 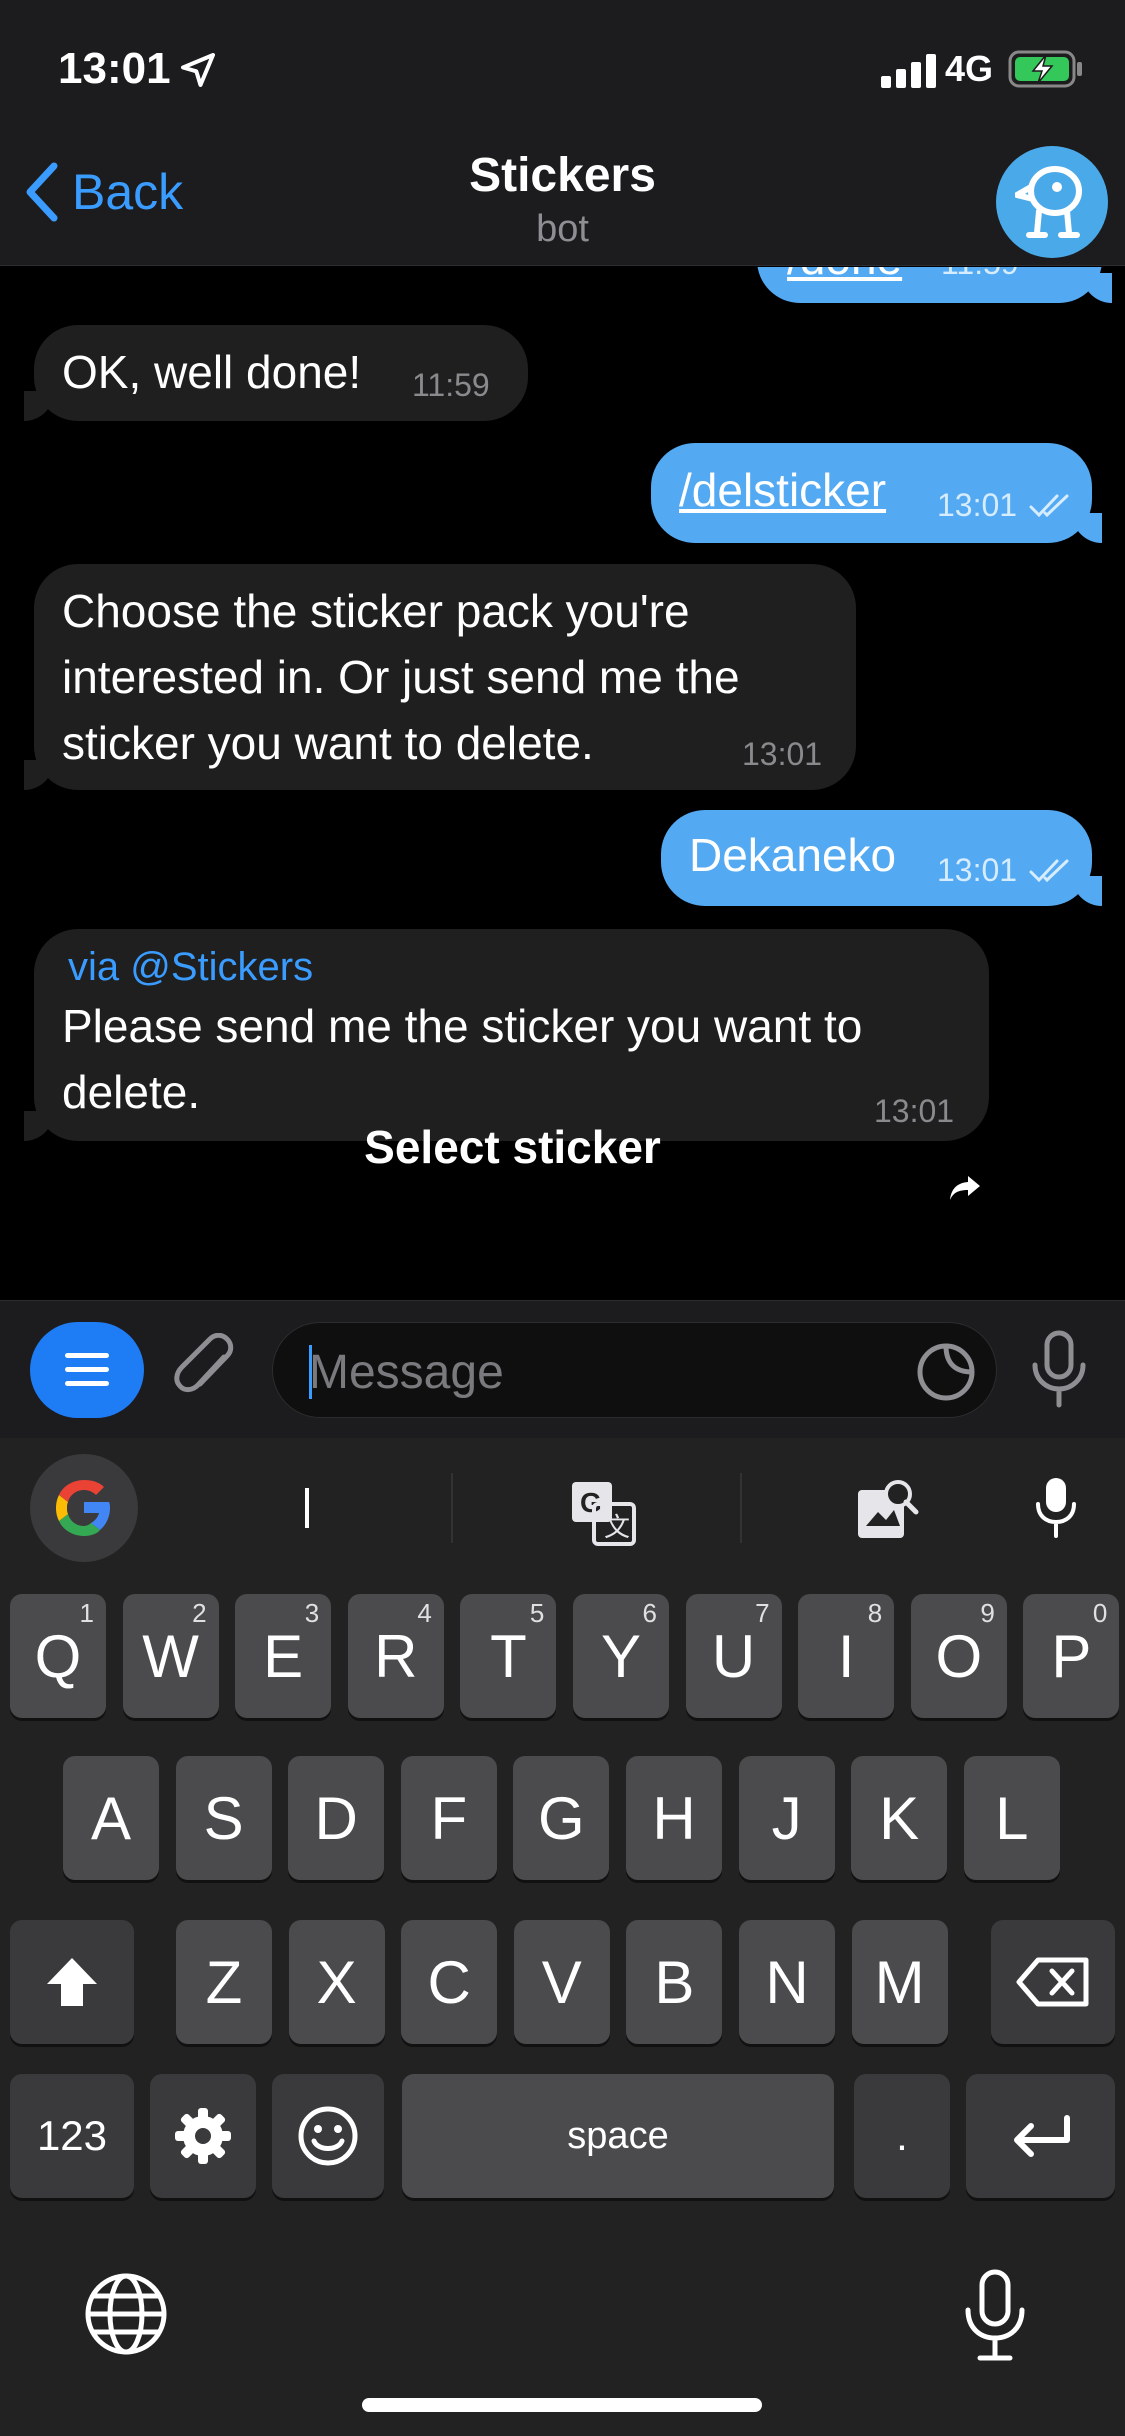 I want to click on menu-icon, so click(x=87, y=1369).